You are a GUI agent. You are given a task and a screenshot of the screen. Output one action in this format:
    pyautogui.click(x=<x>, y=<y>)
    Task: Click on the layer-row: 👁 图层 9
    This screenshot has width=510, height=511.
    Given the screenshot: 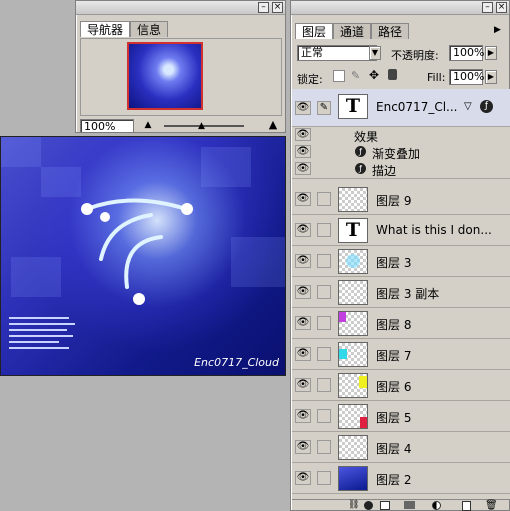 What is the action you would take?
    pyautogui.click(x=401, y=199)
    